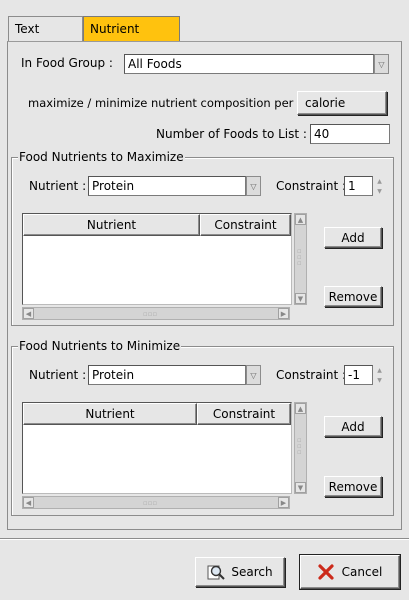 The height and width of the screenshot is (600, 409). Describe the element at coordinates (131, 38) in the screenshot. I see `tab-nutrient-search: Nutrient Search` at that location.